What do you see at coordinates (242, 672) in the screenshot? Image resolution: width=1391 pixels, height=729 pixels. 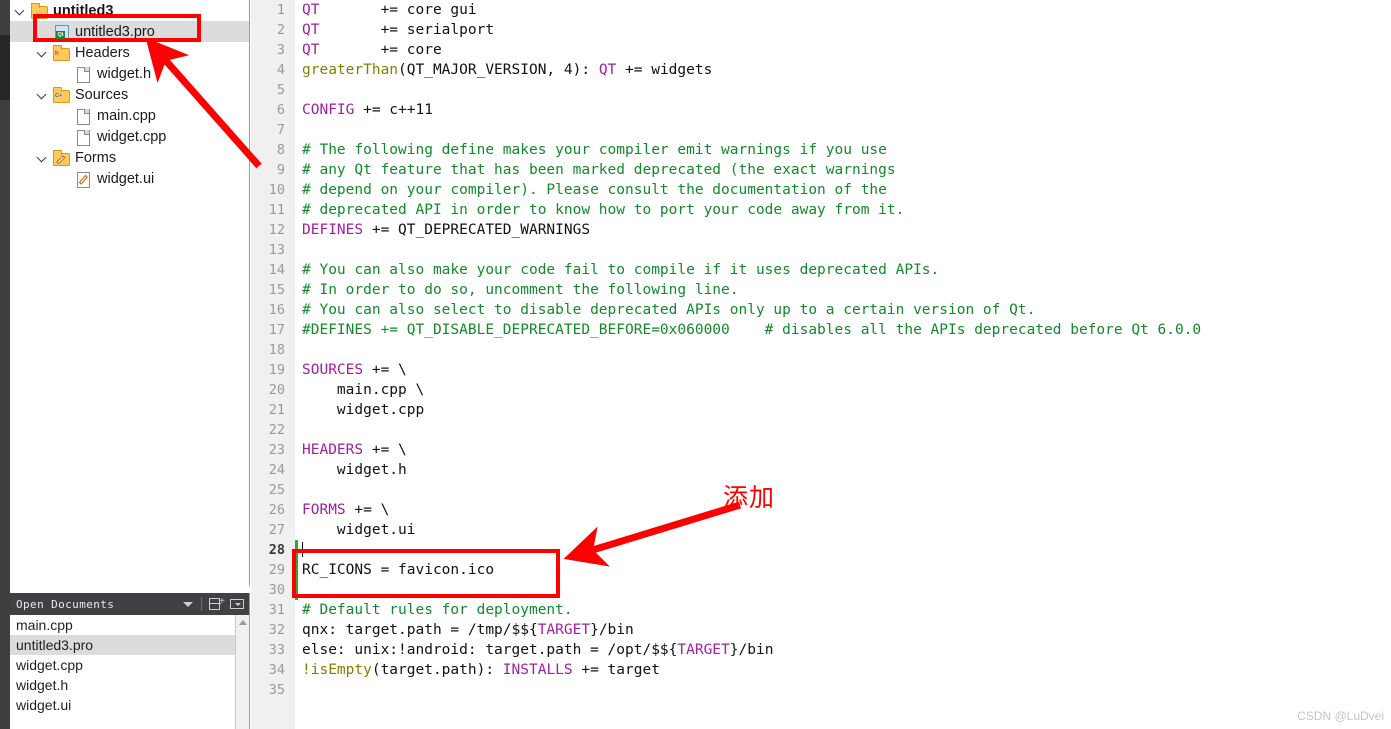 I see `open-documents-scrollbar` at bounding box center [242, 672].